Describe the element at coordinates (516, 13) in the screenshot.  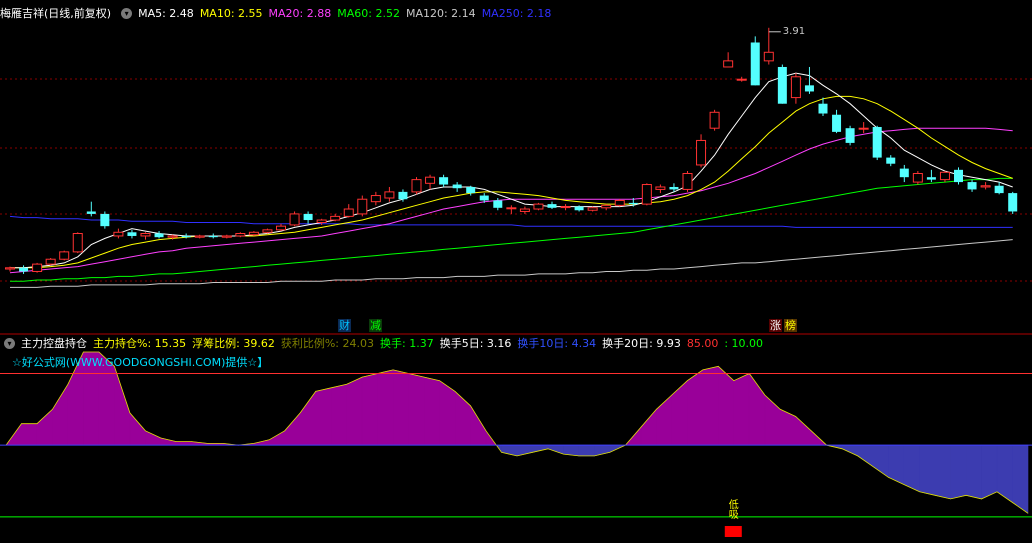
I see `ma-label: MA250: 2.18` at that location.